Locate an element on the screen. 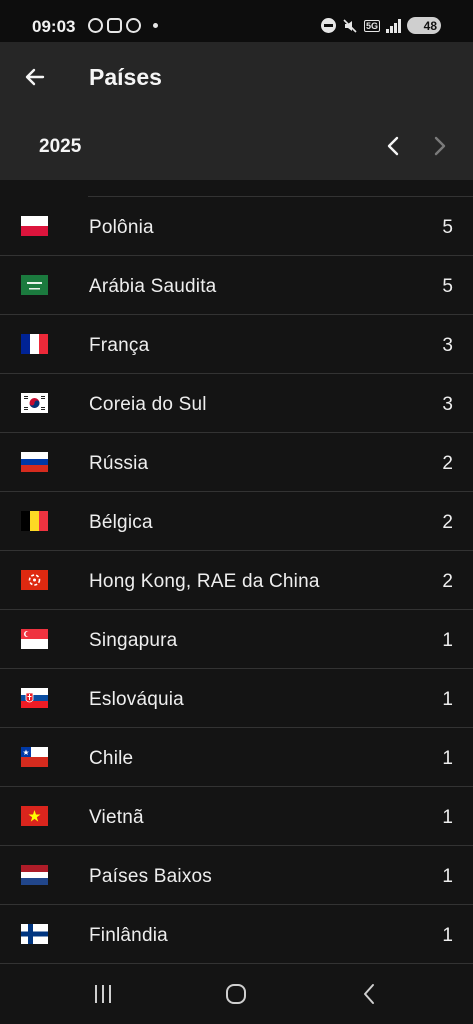 This screenshot has width=473, height=1024. app-bar: Países is located at coordinates (236, 78).